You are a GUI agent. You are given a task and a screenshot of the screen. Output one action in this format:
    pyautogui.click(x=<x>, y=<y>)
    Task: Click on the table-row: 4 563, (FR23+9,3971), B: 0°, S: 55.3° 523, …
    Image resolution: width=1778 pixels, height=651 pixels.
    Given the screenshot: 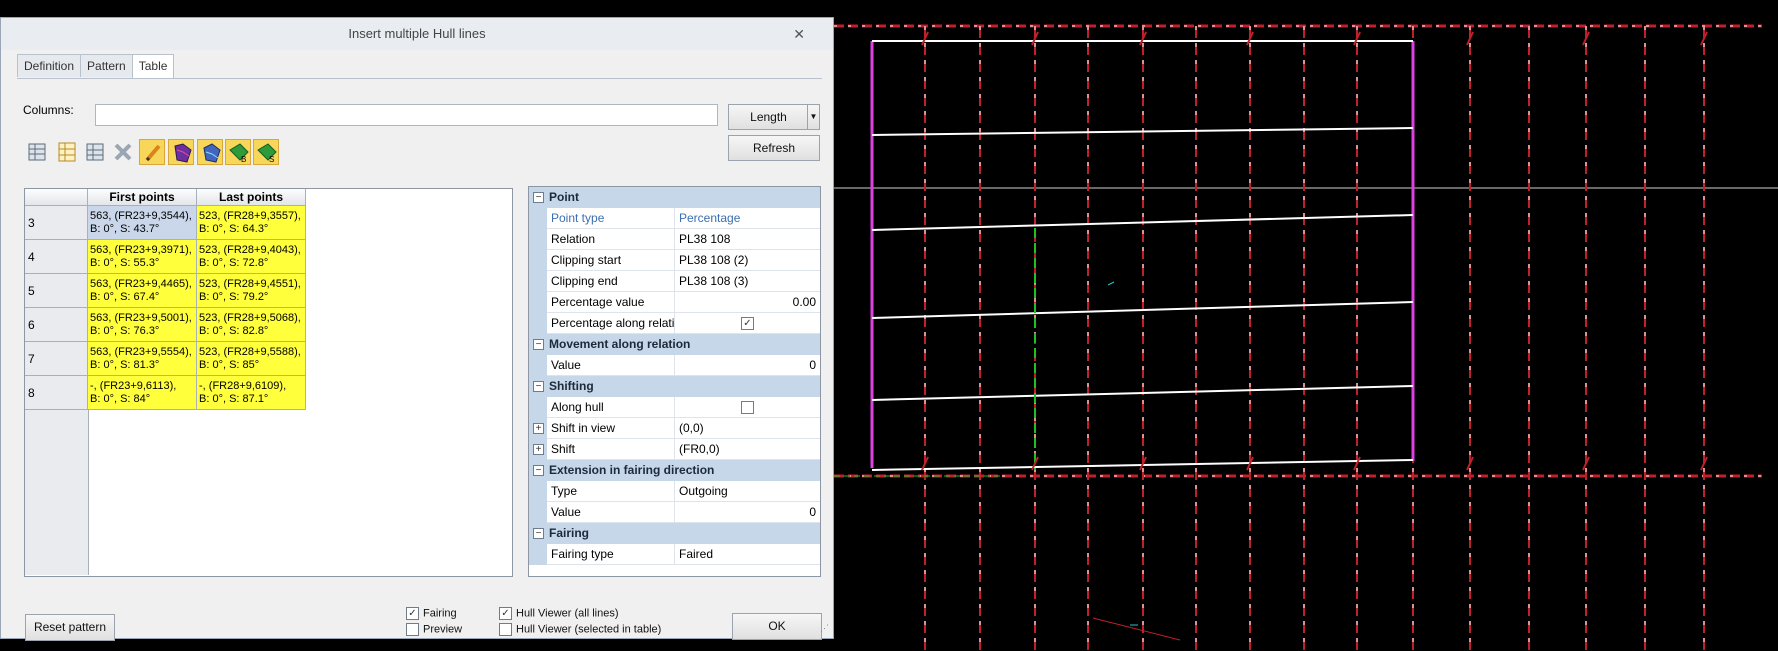 What is the action you would take?
    pyautogui.click(x=165, y=257)
    